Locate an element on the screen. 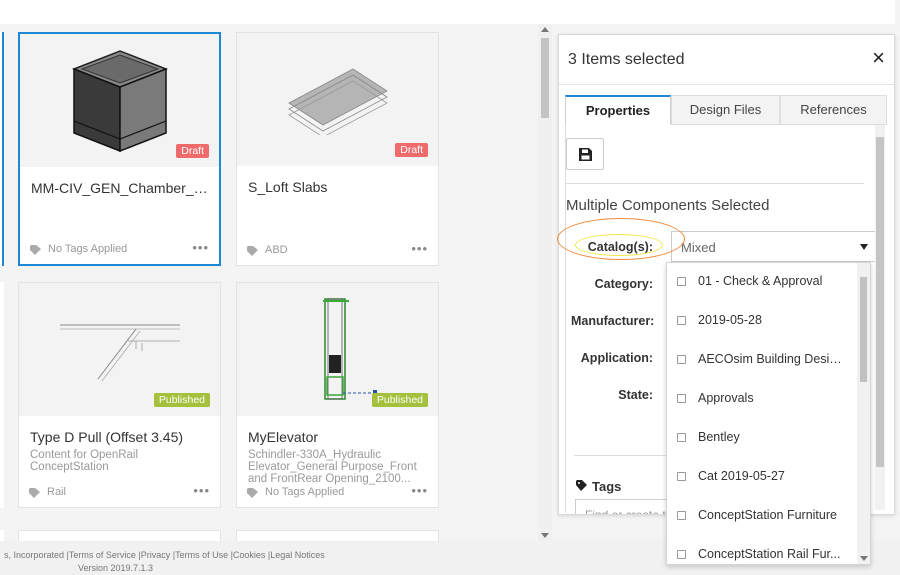  panel-scrollbar is located at coordinates (880, 317).